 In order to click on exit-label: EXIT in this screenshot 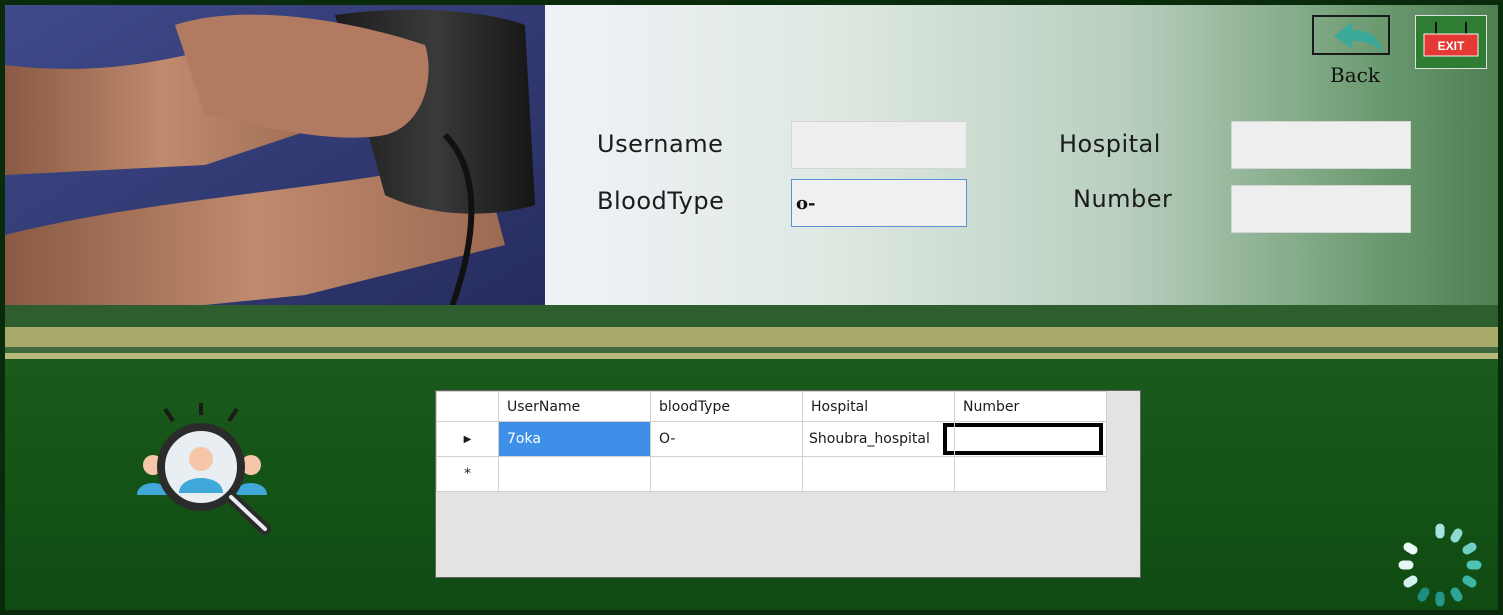, I will do `click(1451, 46)`.